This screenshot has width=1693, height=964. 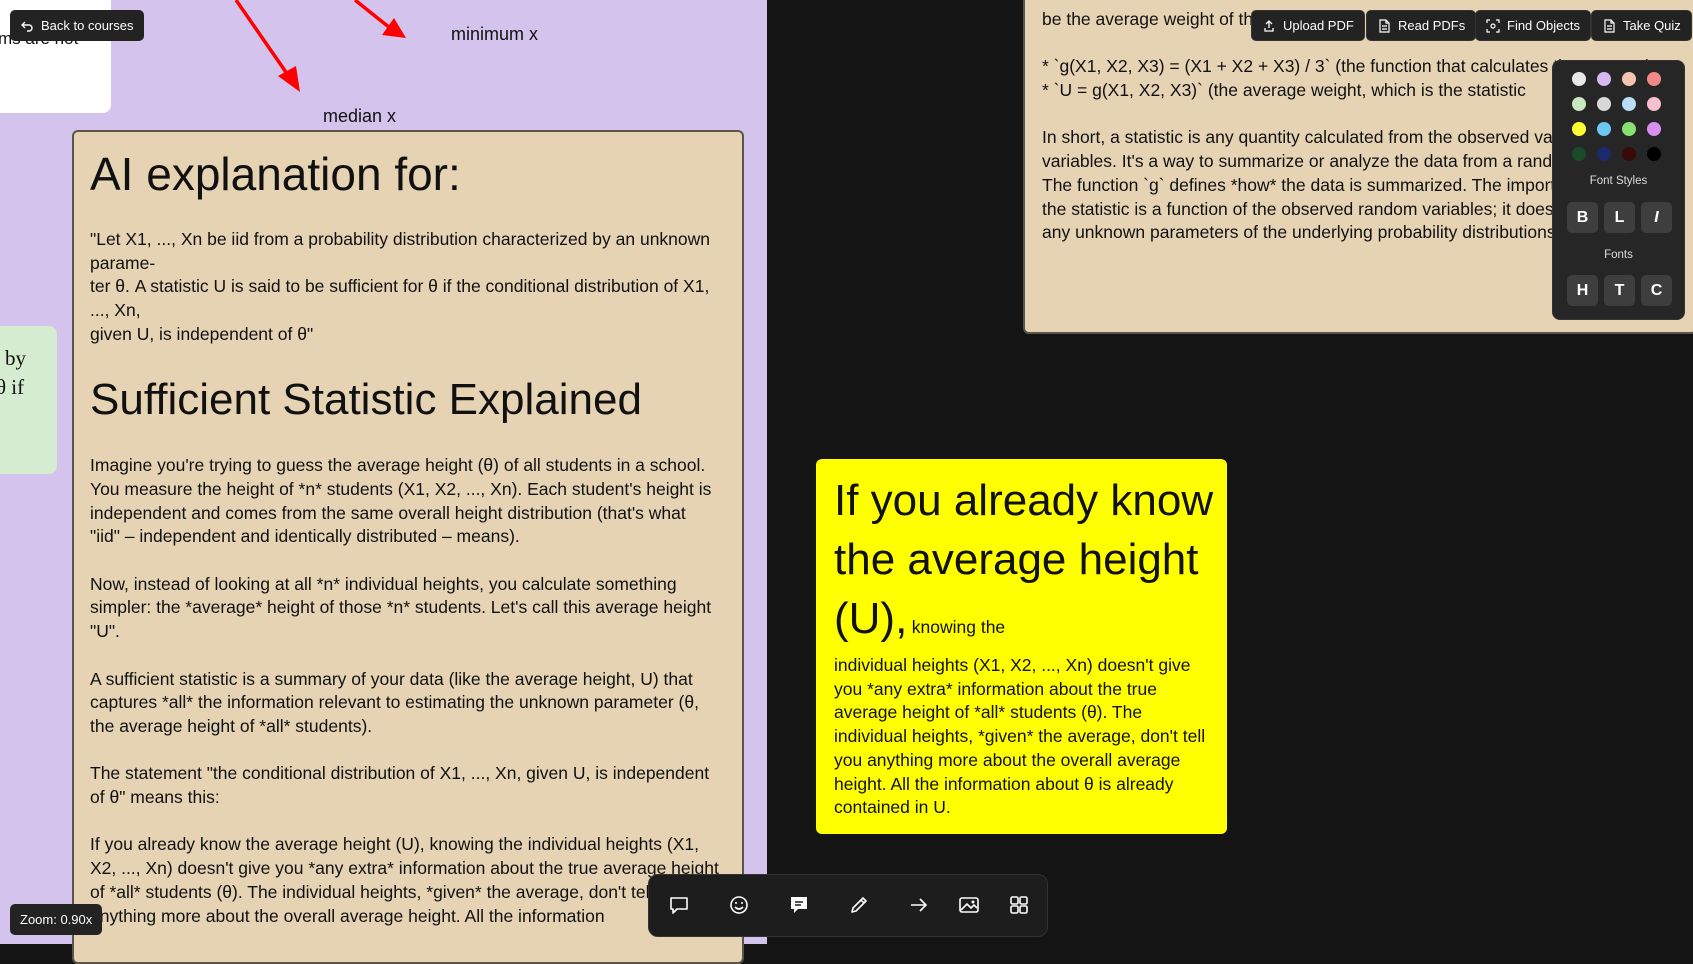 What do you see at coordinates (1384, 25) in the screenshot?
I see `document-icon` at bounding box center [1384, 25].